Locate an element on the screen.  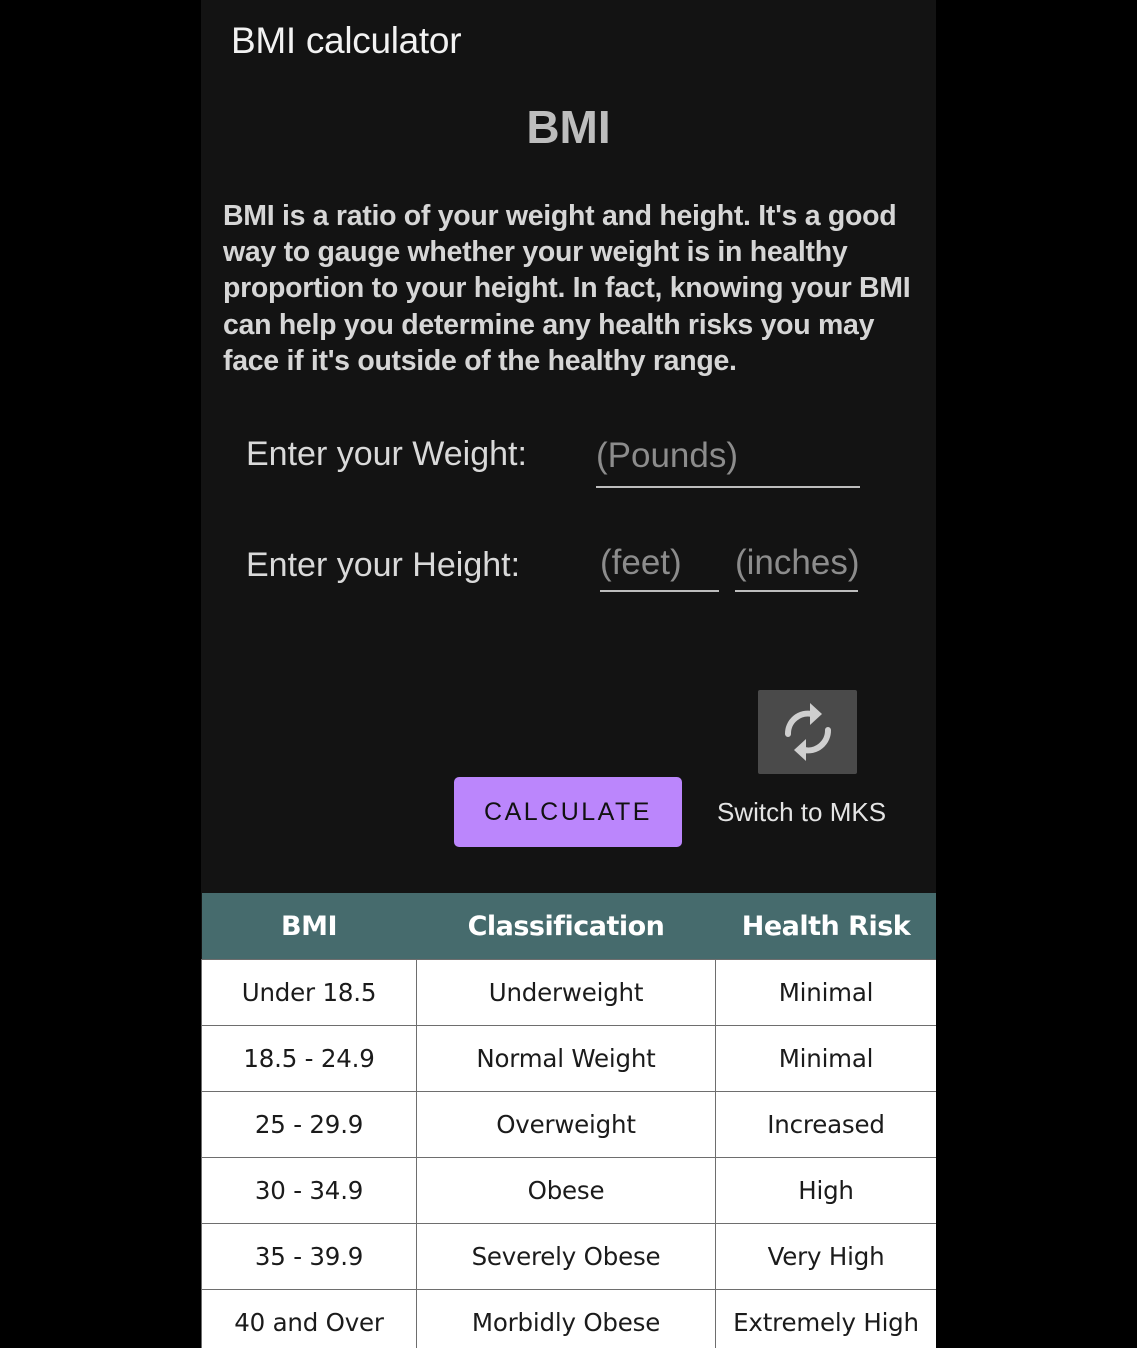
column-header-bmi: BMI is located at coordinates (309, 926).